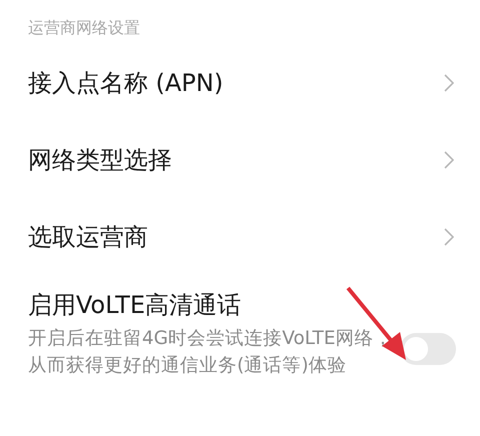  What do you see at coordinates (88, 236) in the screenshot?
I see `settings-item: 选取运营商` at bounding box center [88, 236].